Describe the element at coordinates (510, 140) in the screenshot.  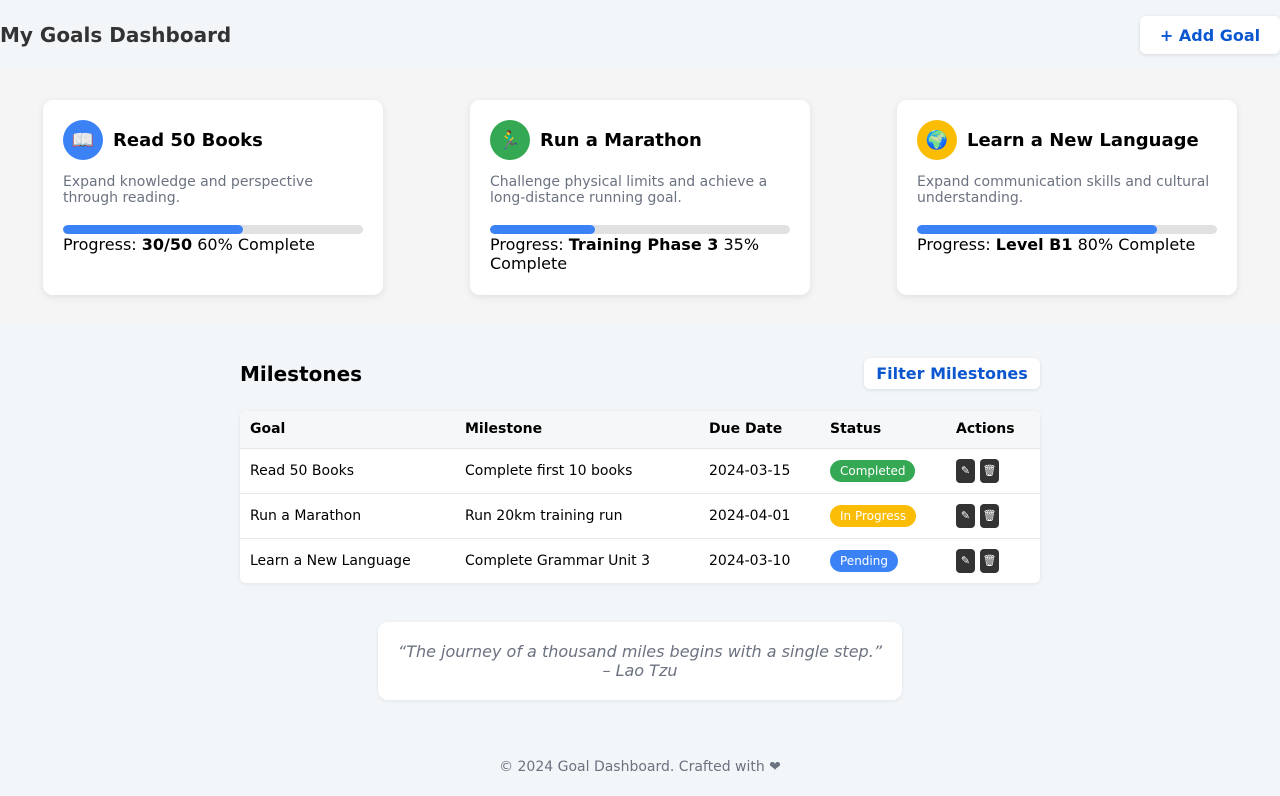
I see `runner-icon: 🏃‍♂` at that location.